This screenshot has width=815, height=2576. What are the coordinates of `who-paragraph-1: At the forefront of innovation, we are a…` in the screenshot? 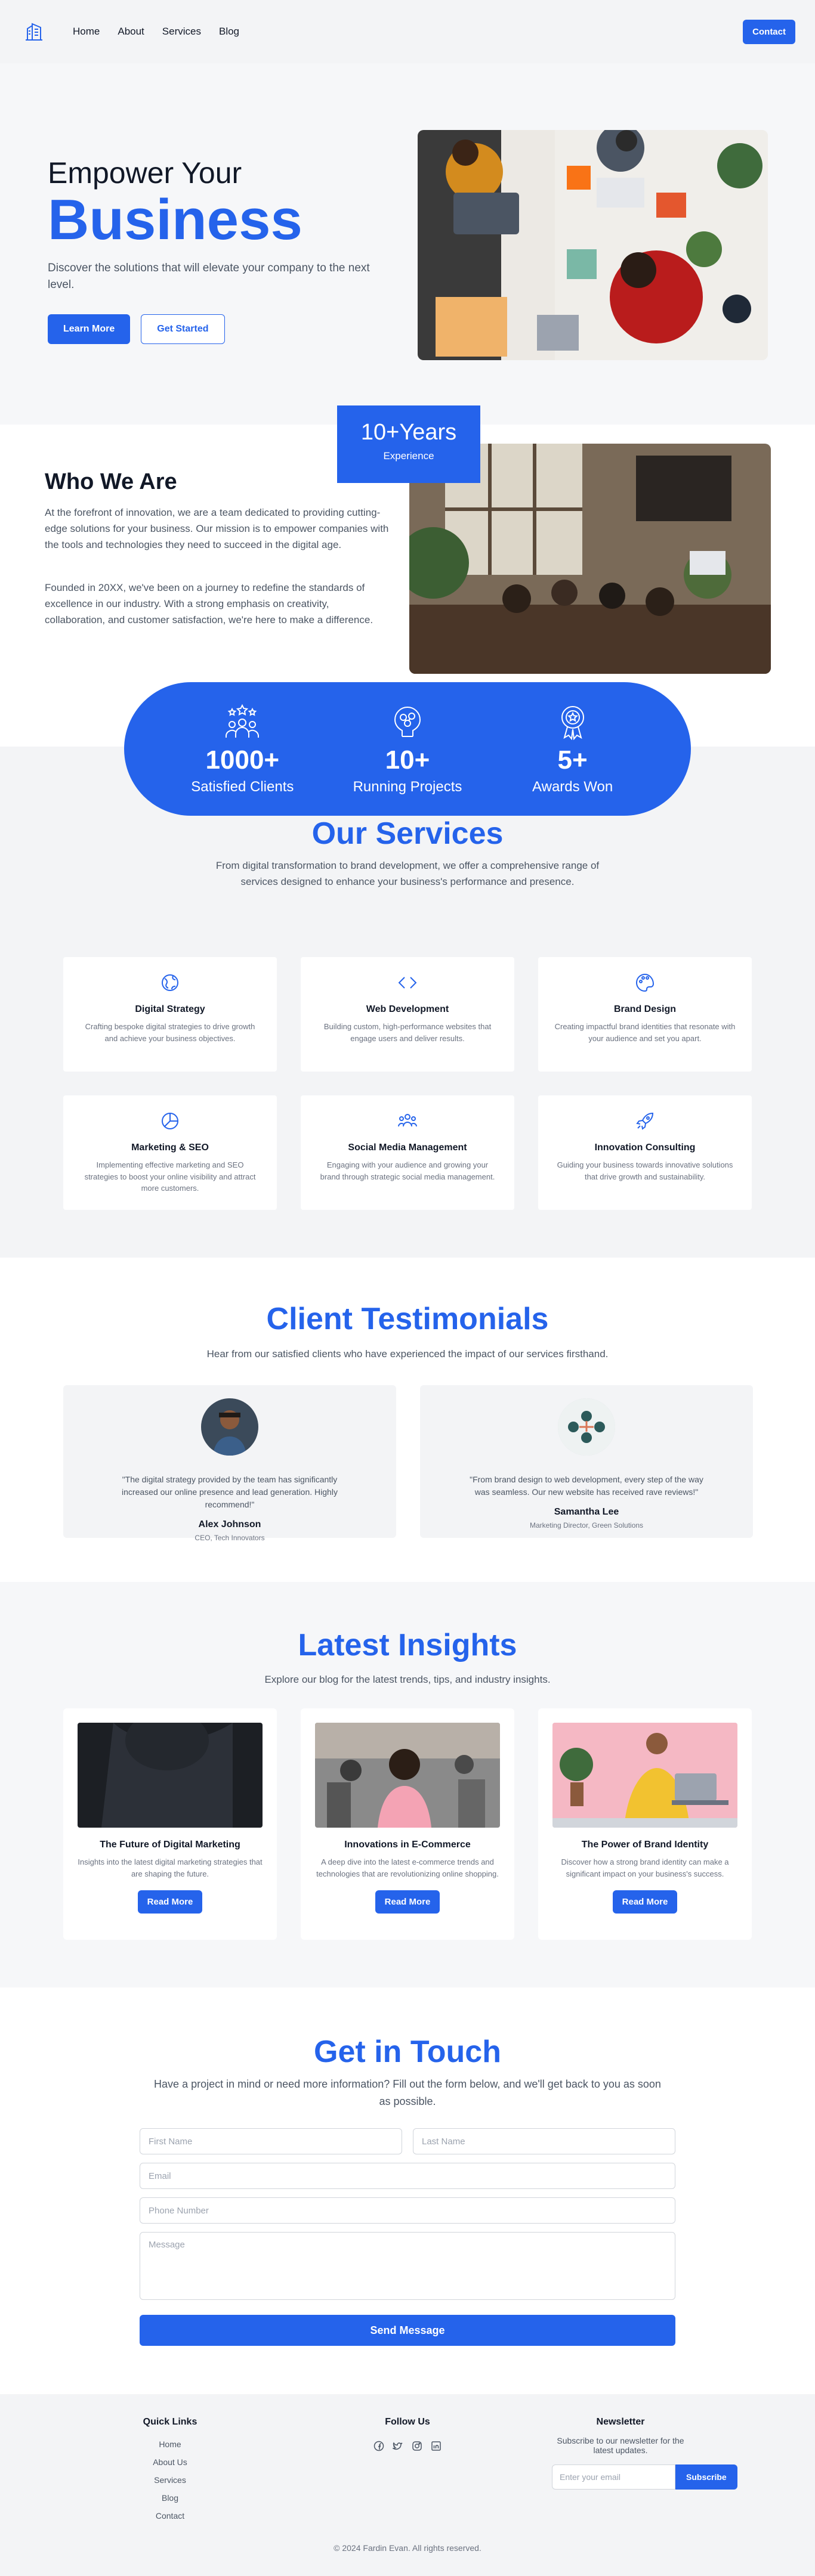 It's located at (217, 529).